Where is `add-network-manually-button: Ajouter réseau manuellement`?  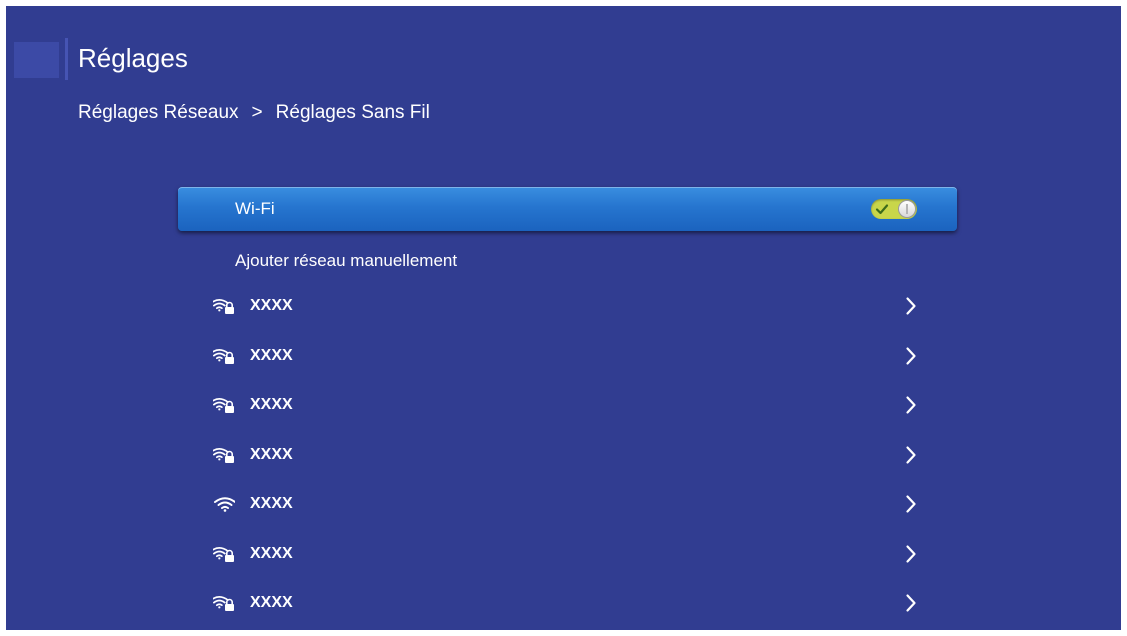
add-network-manually-button: Ajouter réseau manuellement is located at coordinates (346, 261).